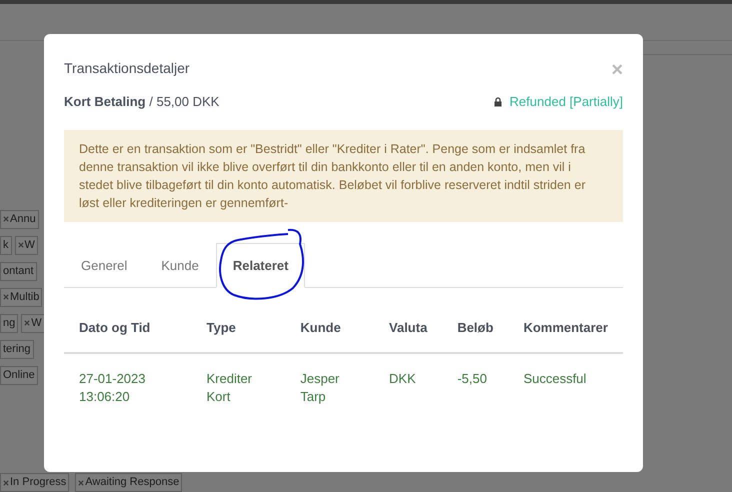  I want to click on tag: tering, so click(17, 349).